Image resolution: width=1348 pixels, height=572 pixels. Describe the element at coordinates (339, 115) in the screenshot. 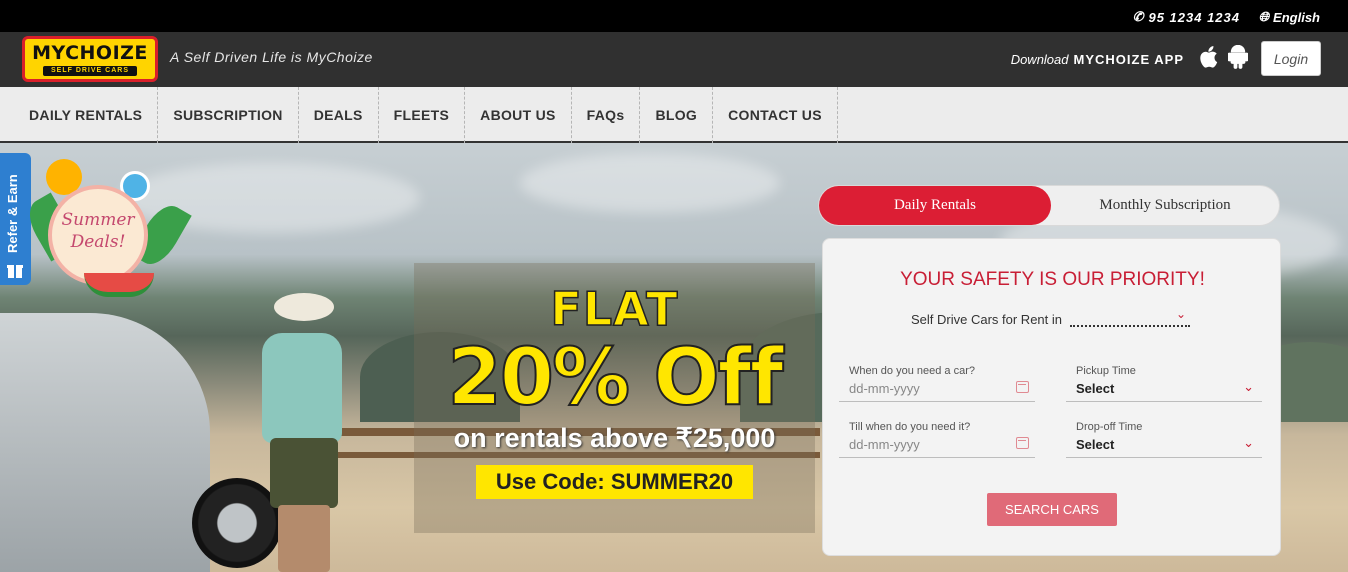

I see `nav-deals: DEALS` at that location.